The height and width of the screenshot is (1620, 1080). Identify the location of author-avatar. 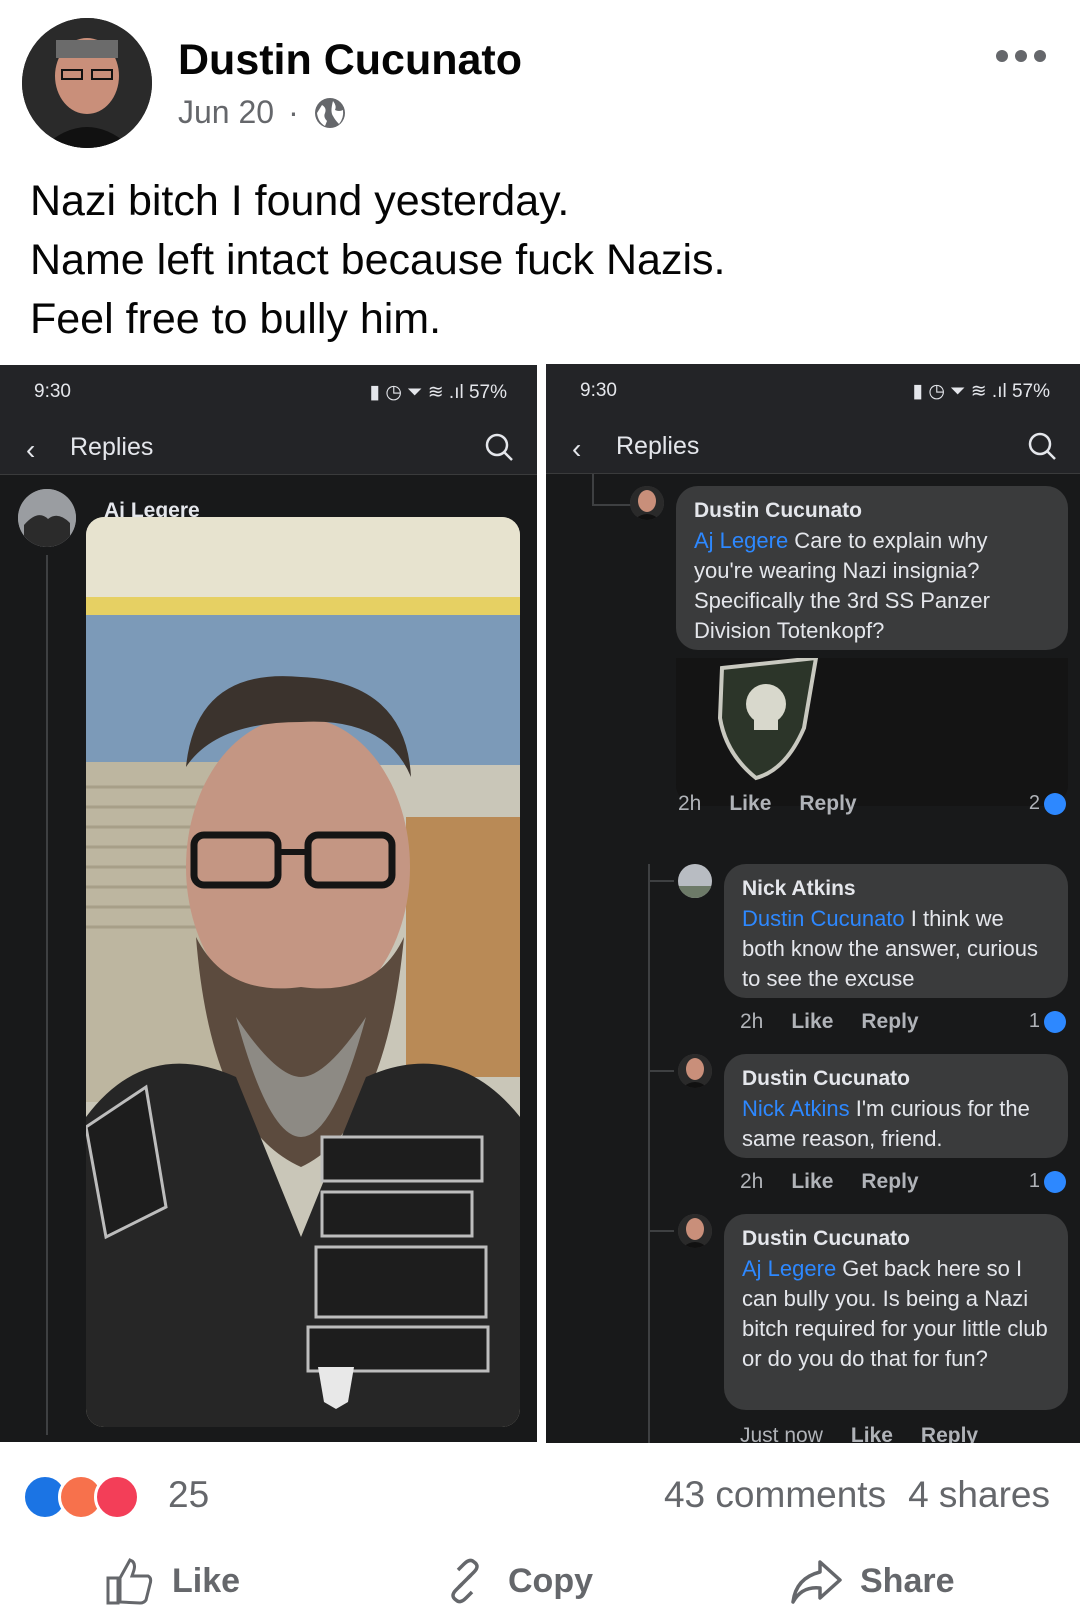
(87, 83).